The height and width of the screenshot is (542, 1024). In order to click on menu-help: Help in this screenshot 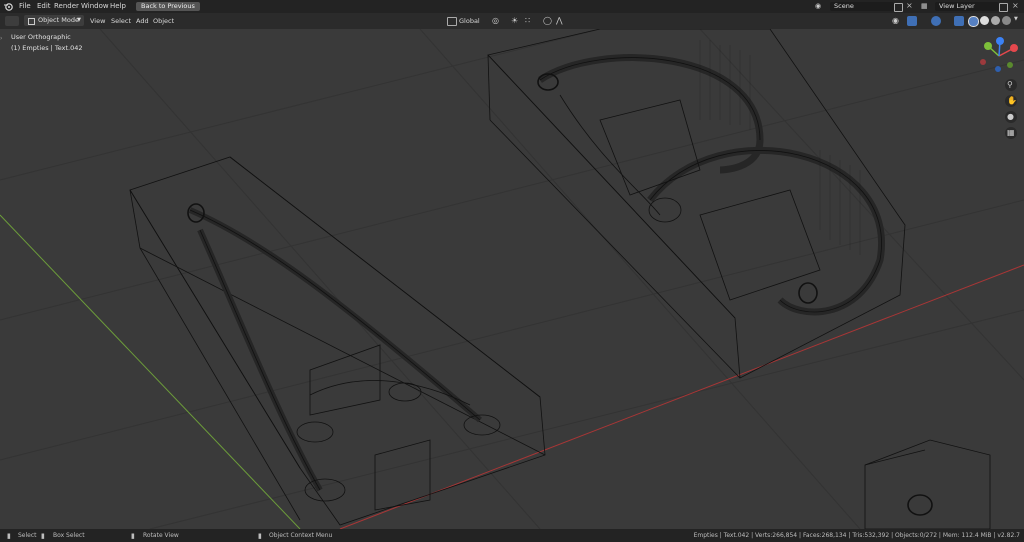, I will do `click(118, 6)`.